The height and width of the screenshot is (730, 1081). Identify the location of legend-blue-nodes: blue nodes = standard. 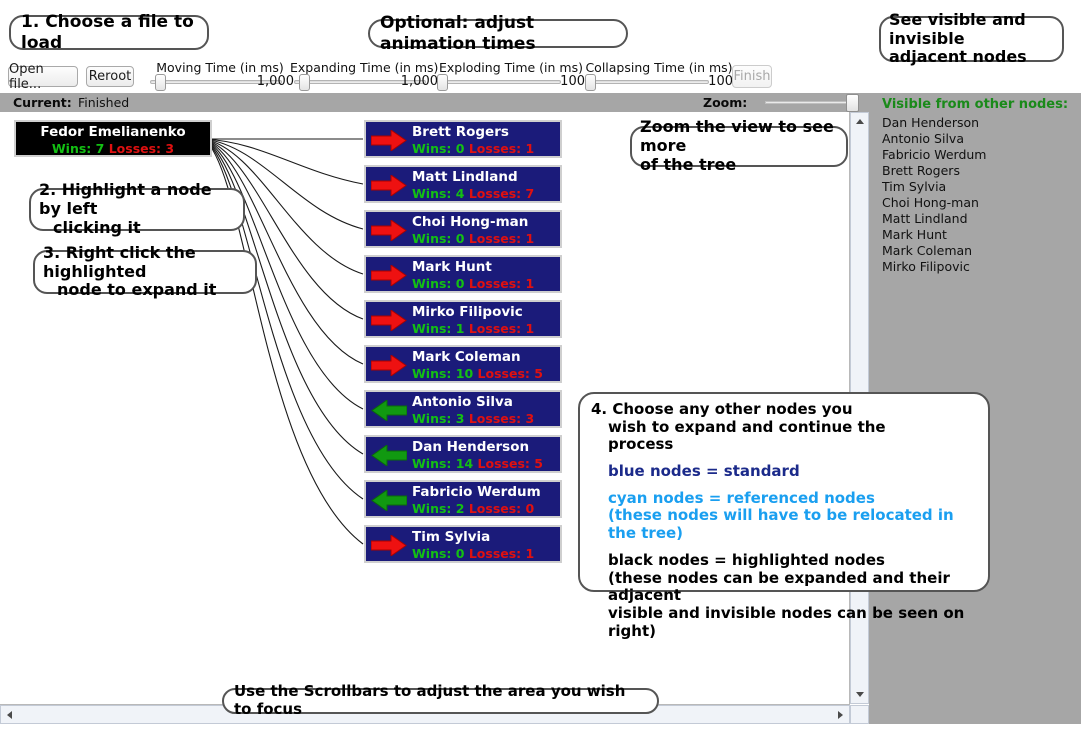
(704, 471).